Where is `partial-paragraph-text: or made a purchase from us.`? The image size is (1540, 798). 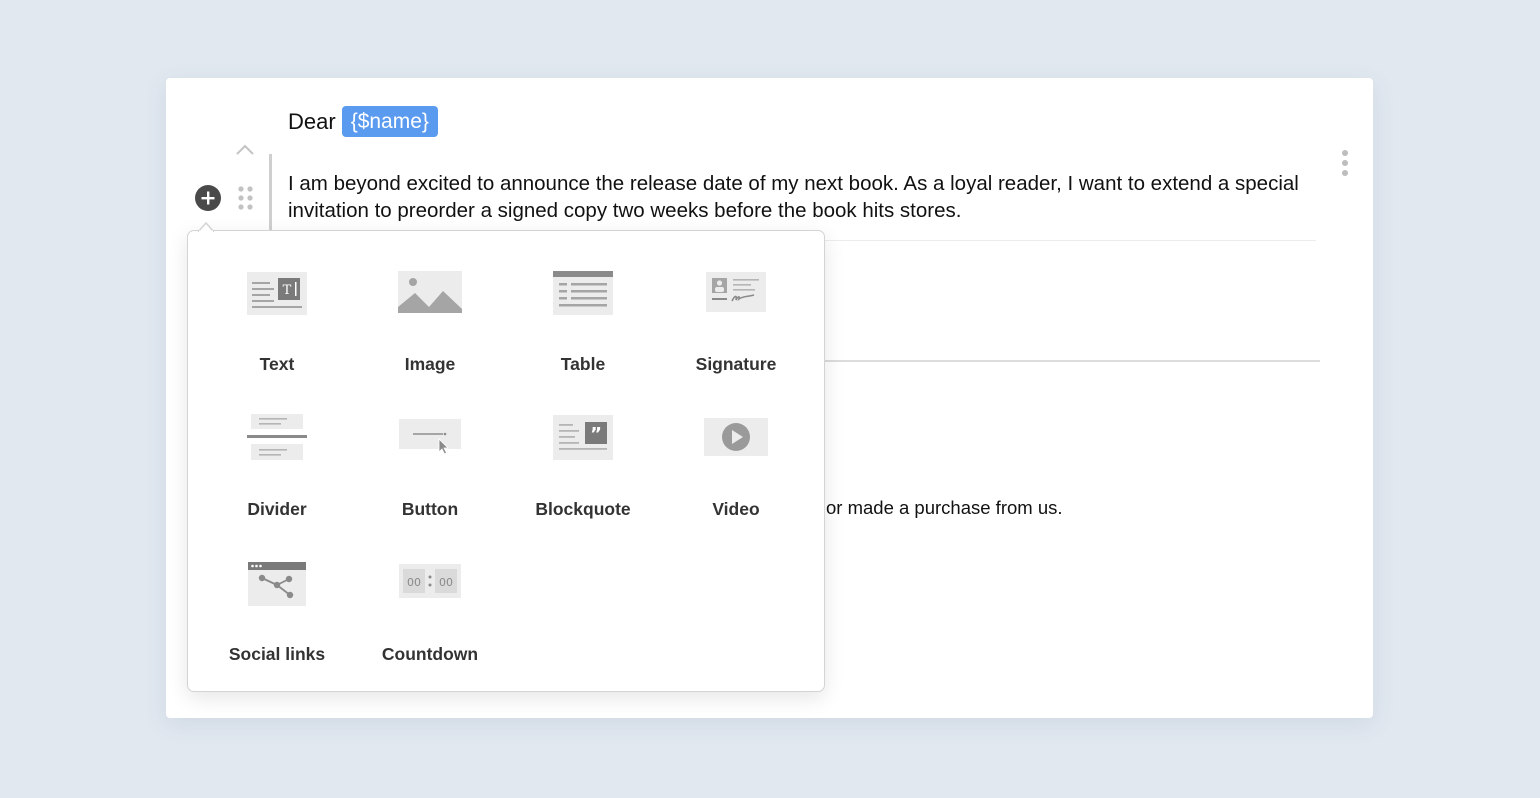 partial-paragraph-text: or made a purchase from us. is located at coordinates (944, 508).